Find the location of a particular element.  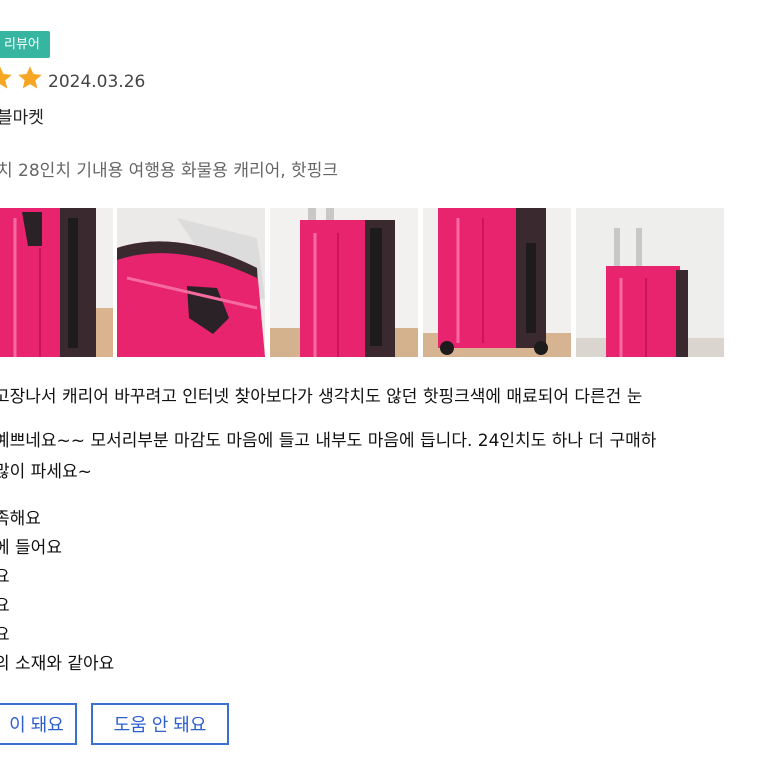

survey-answer: 족해요 is located at coordinates (20, 519).